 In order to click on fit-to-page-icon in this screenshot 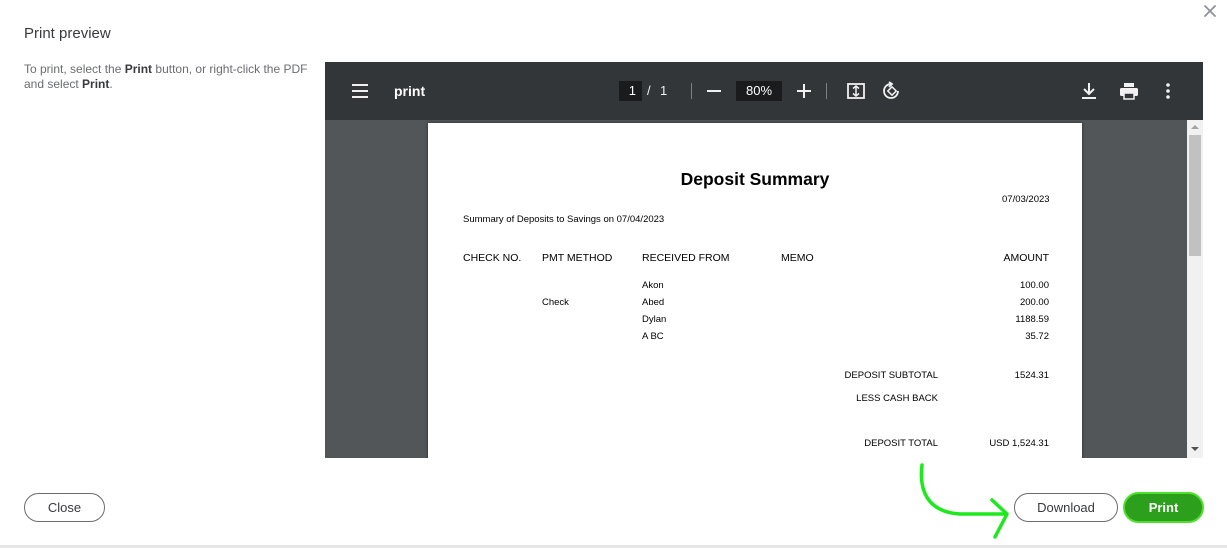, I will do `click(856, 91)`.